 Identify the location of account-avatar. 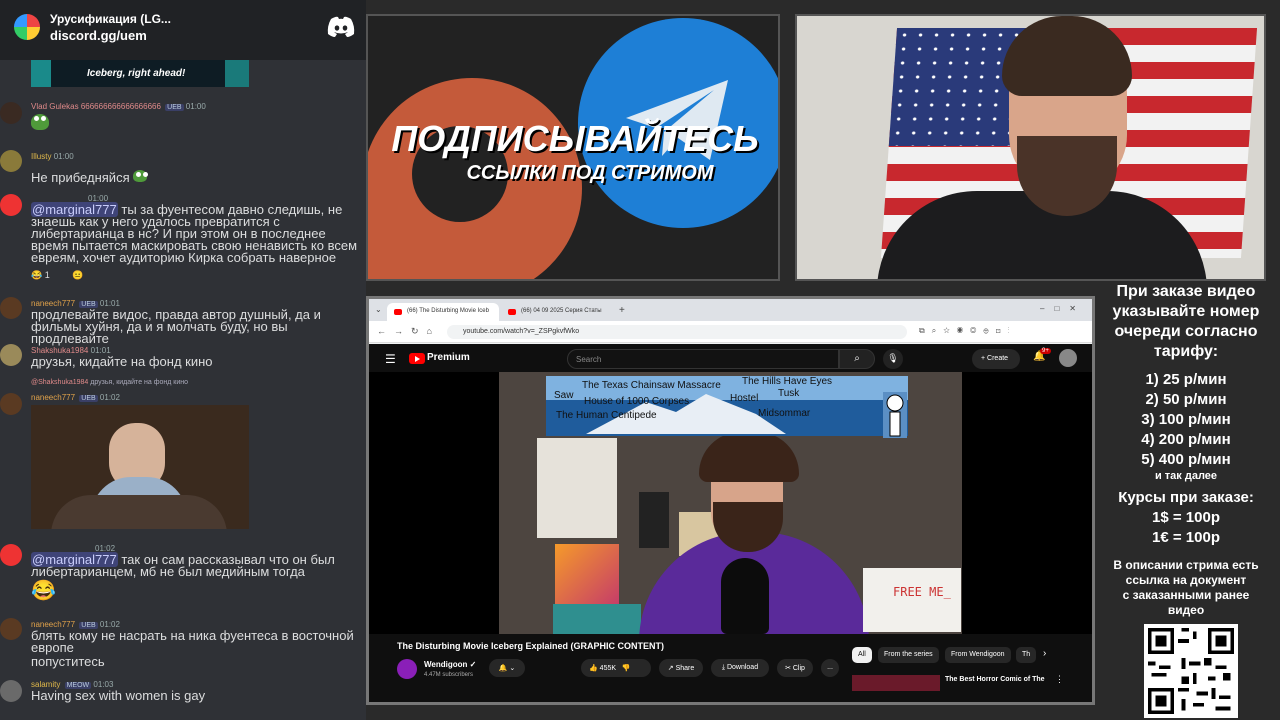
(1068, 358).